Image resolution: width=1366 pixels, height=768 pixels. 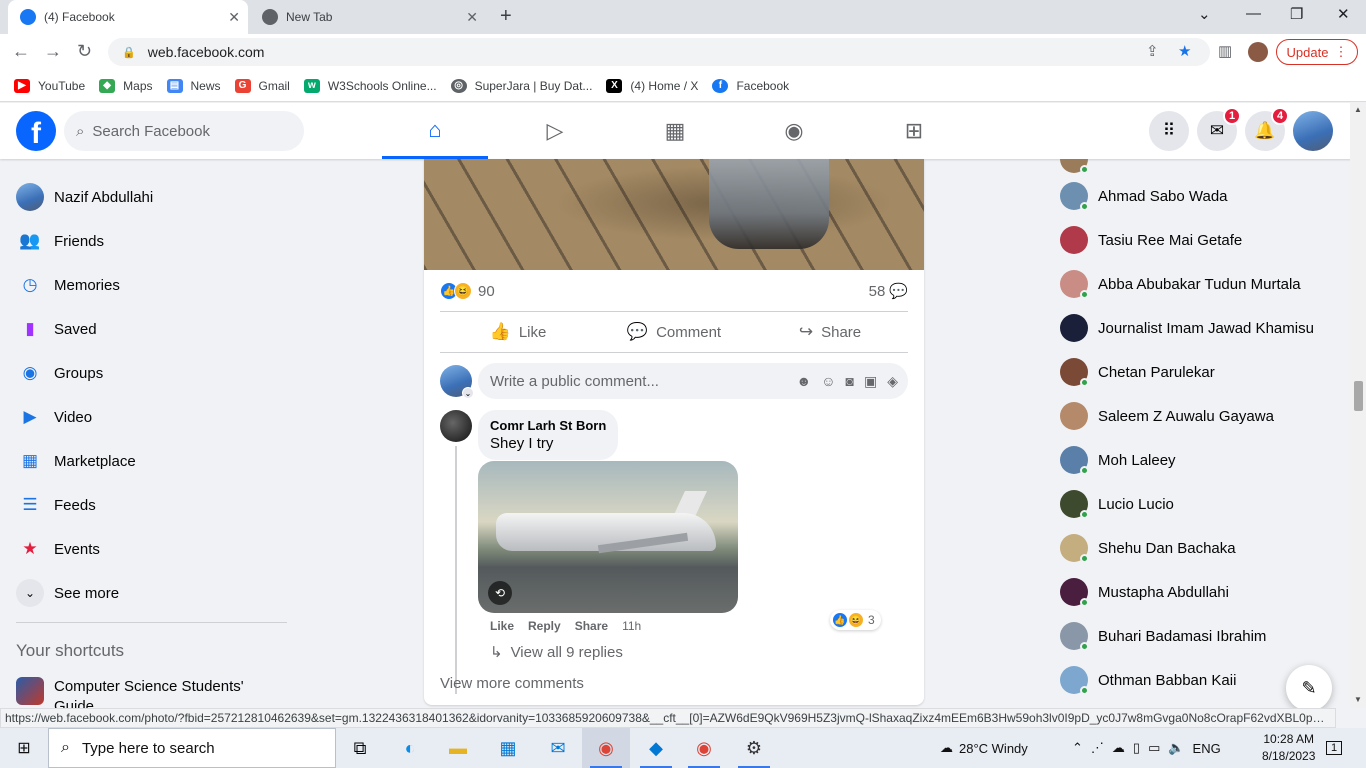 I want to click on comment-count: 58 💬, so click(x=888, y=291).